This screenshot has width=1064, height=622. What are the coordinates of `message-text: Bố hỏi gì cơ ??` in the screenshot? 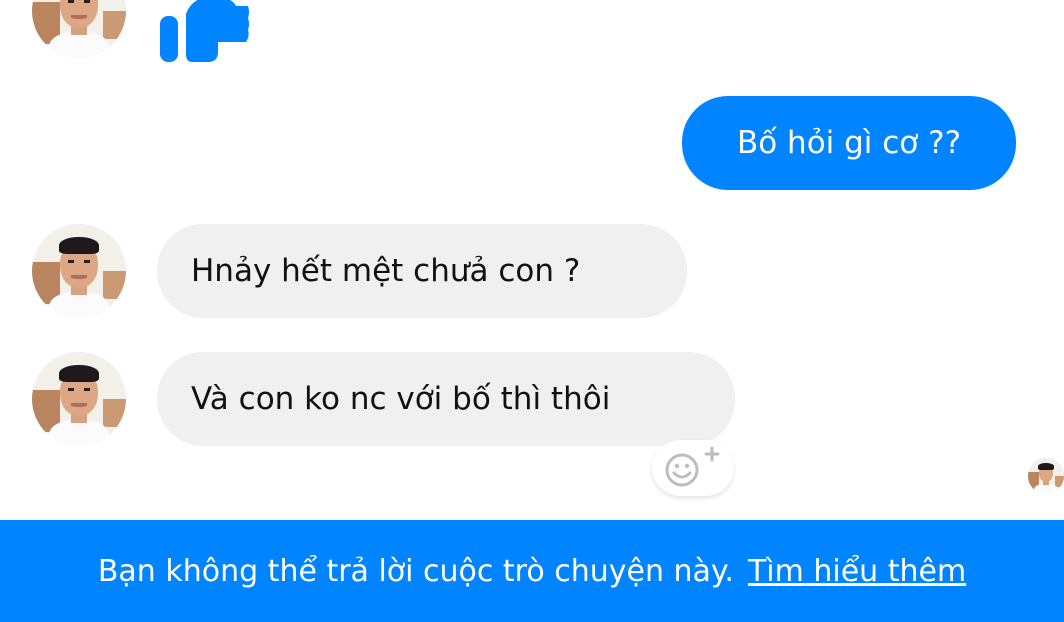 It's located at (849, 142).